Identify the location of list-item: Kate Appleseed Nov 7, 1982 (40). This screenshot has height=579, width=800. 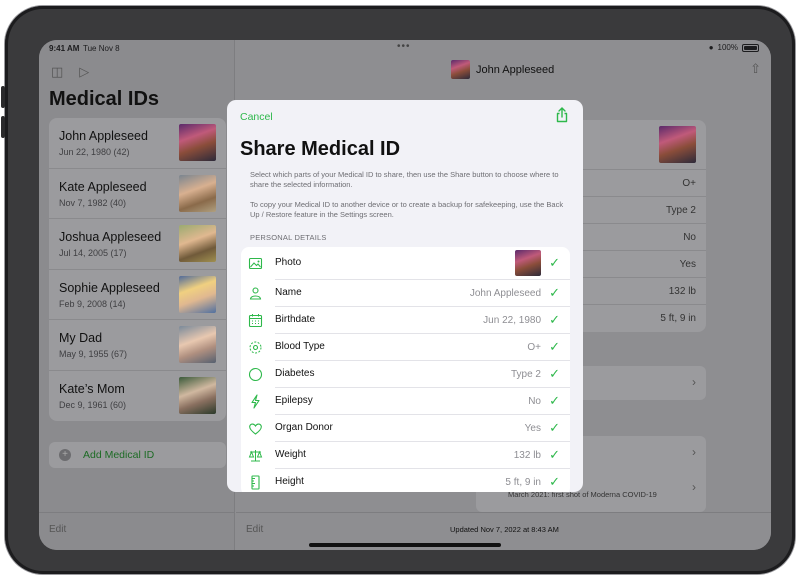
(137, 194).